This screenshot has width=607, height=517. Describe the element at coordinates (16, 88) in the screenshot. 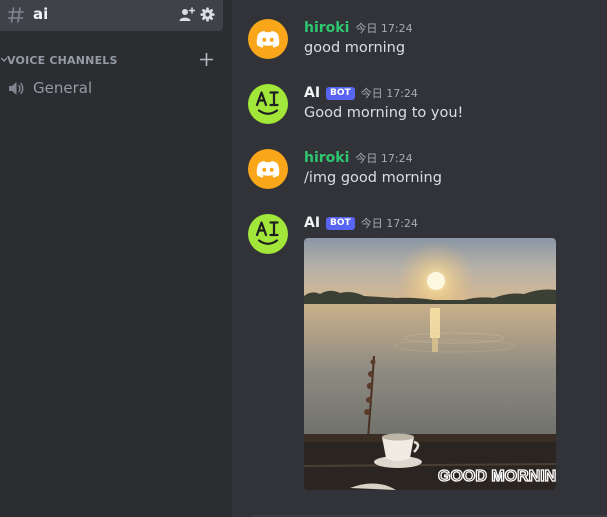

I see `speaker-icon` at that location.